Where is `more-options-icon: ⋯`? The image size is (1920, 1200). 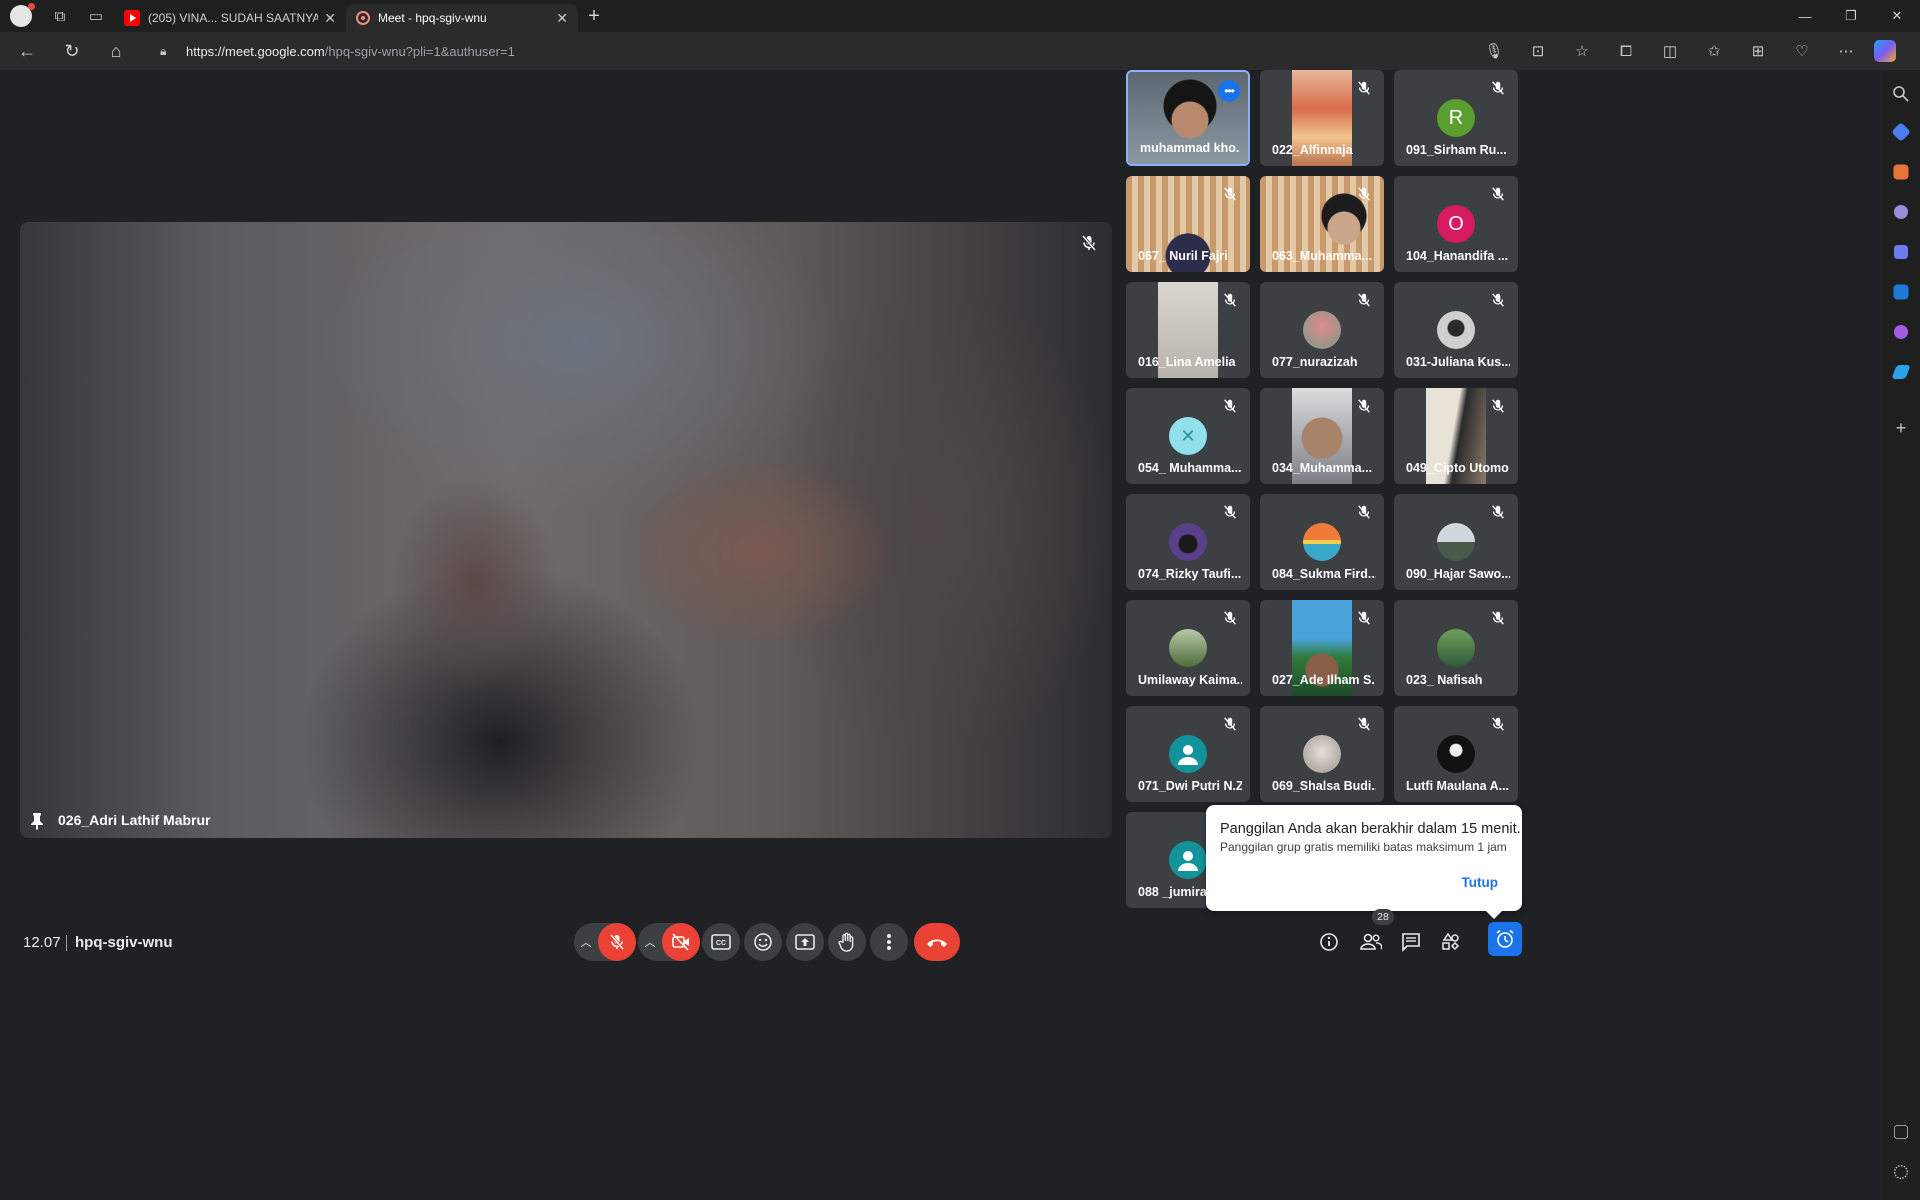
more-options-icon: ⋯ is located at coordinates (1846, 51).